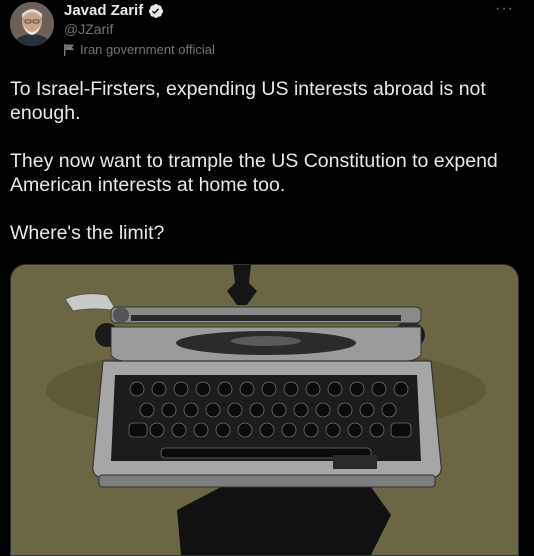  Describe the element at coordinates (156, 11) in the screenshot. I see `verified-badge-icon` at that location.